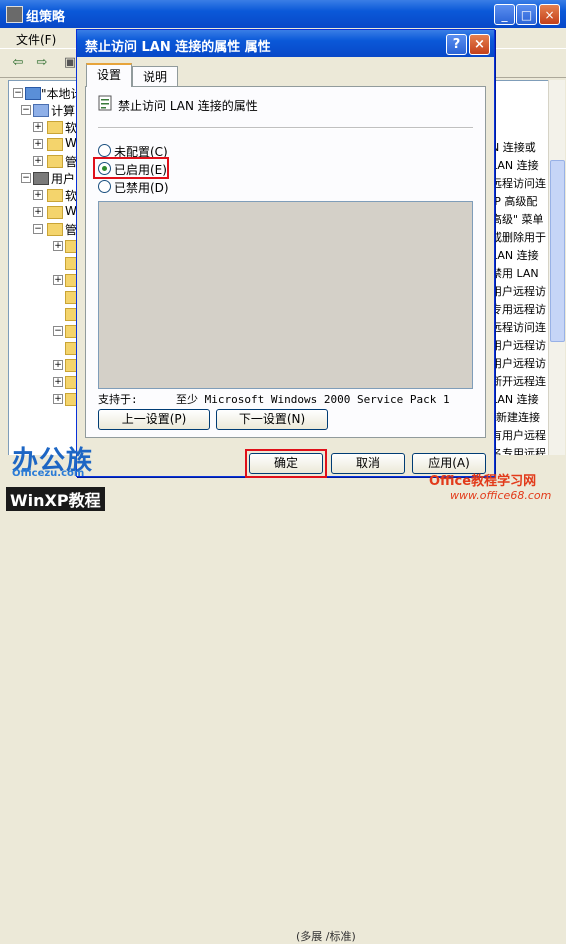 The image size is (566, 944). What do you see at coordinates (55, 499) in the screenshot?
I see `watermark-logo-winxp: WinXP教程` at bounding box center [55, 499].